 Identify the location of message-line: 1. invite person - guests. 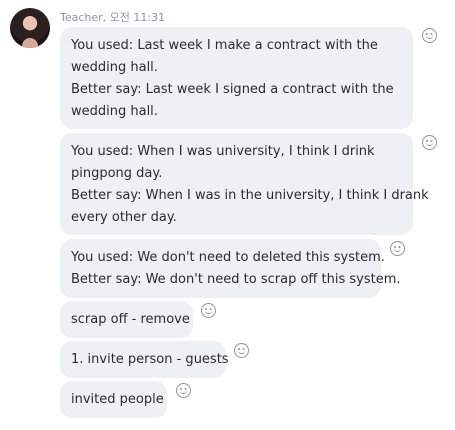
(150, 359).